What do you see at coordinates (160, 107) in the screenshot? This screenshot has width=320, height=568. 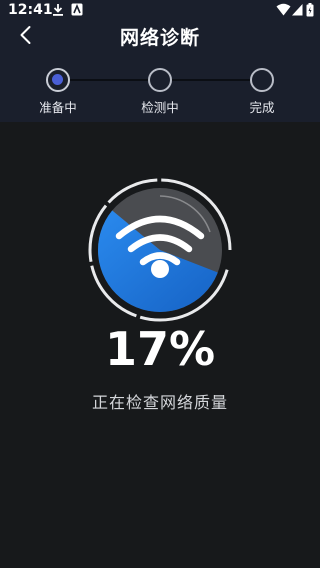 I see `step-label-testing: 检测中` at bounding box center [160, 107].